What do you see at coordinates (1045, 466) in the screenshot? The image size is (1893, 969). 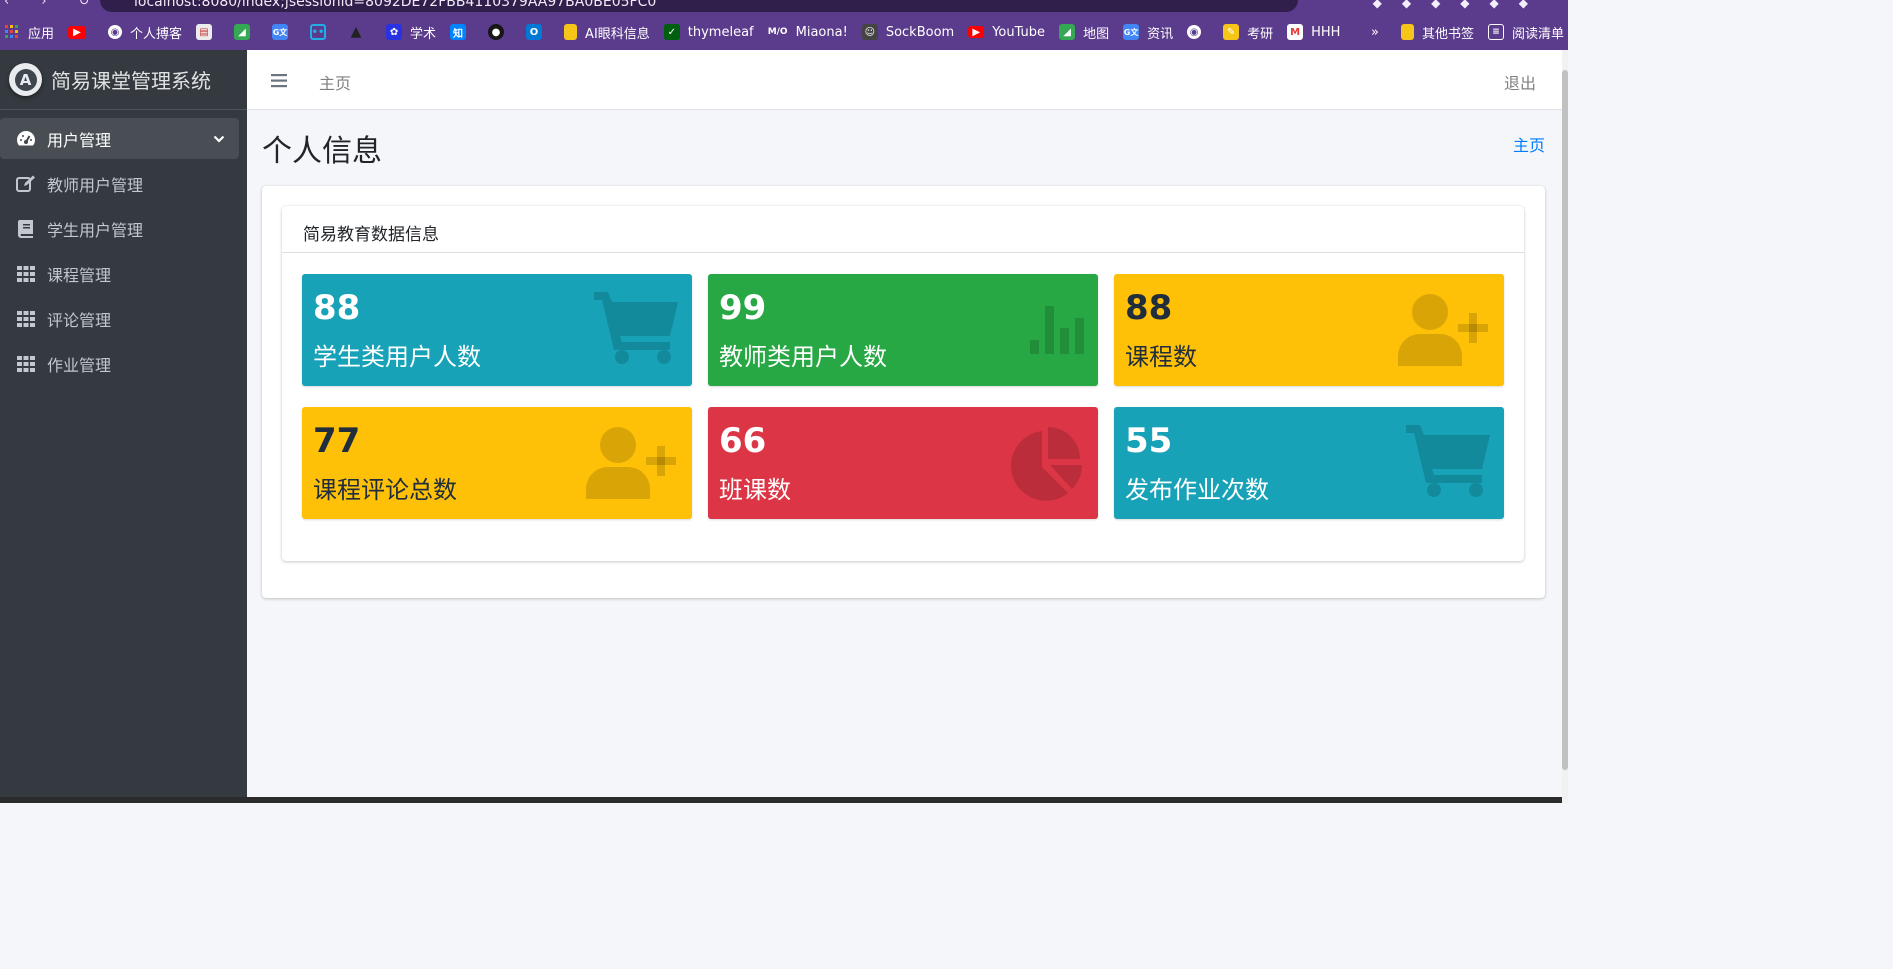 I see `pie-chart-icon` at bounding box center [1045, 466].